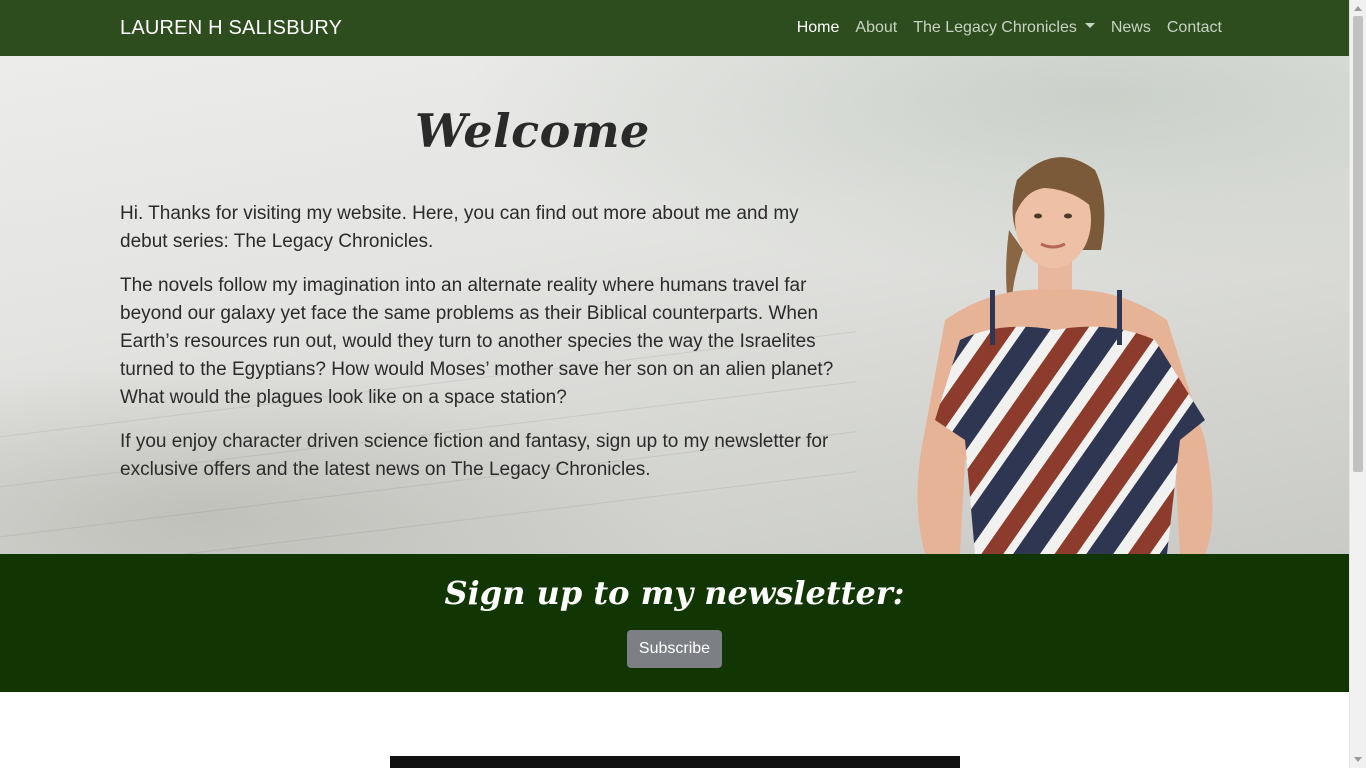 The image size is (1366, 768). I want to click on nav-legacy-chronicles-label: The Legacy Chronicles, so click(995, 27).